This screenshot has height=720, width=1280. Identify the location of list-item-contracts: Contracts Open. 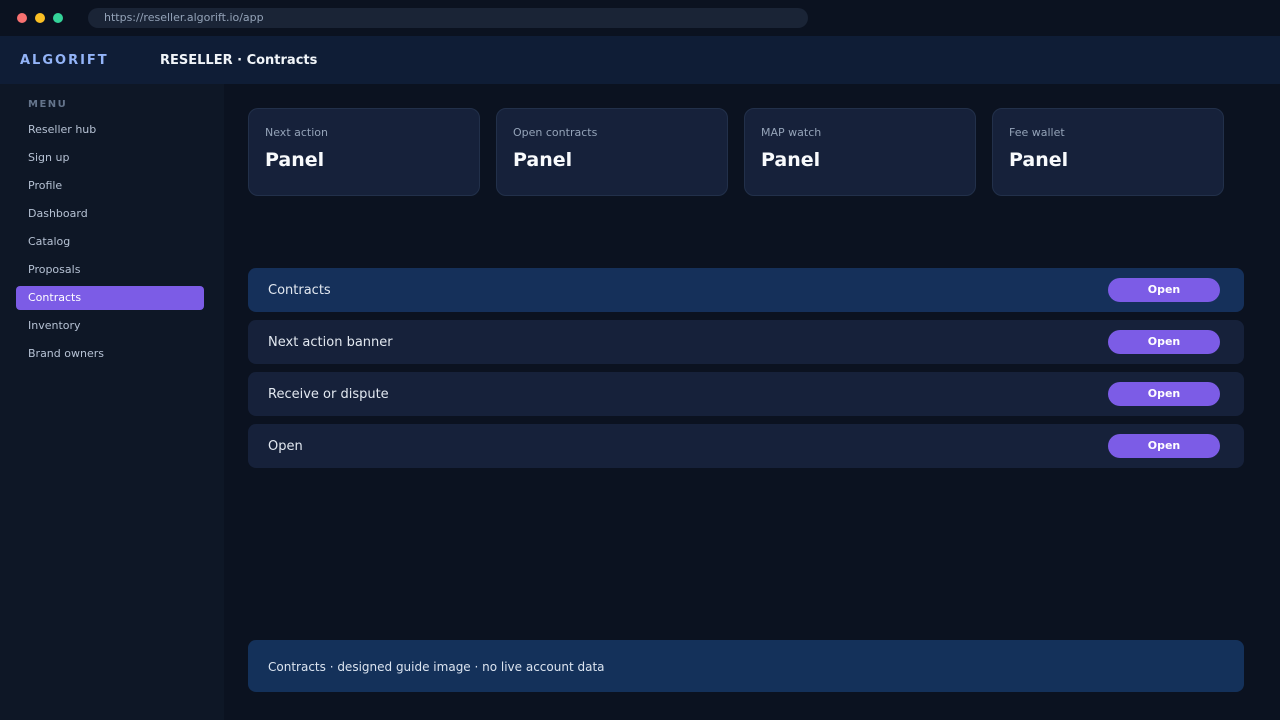
(746, 290).